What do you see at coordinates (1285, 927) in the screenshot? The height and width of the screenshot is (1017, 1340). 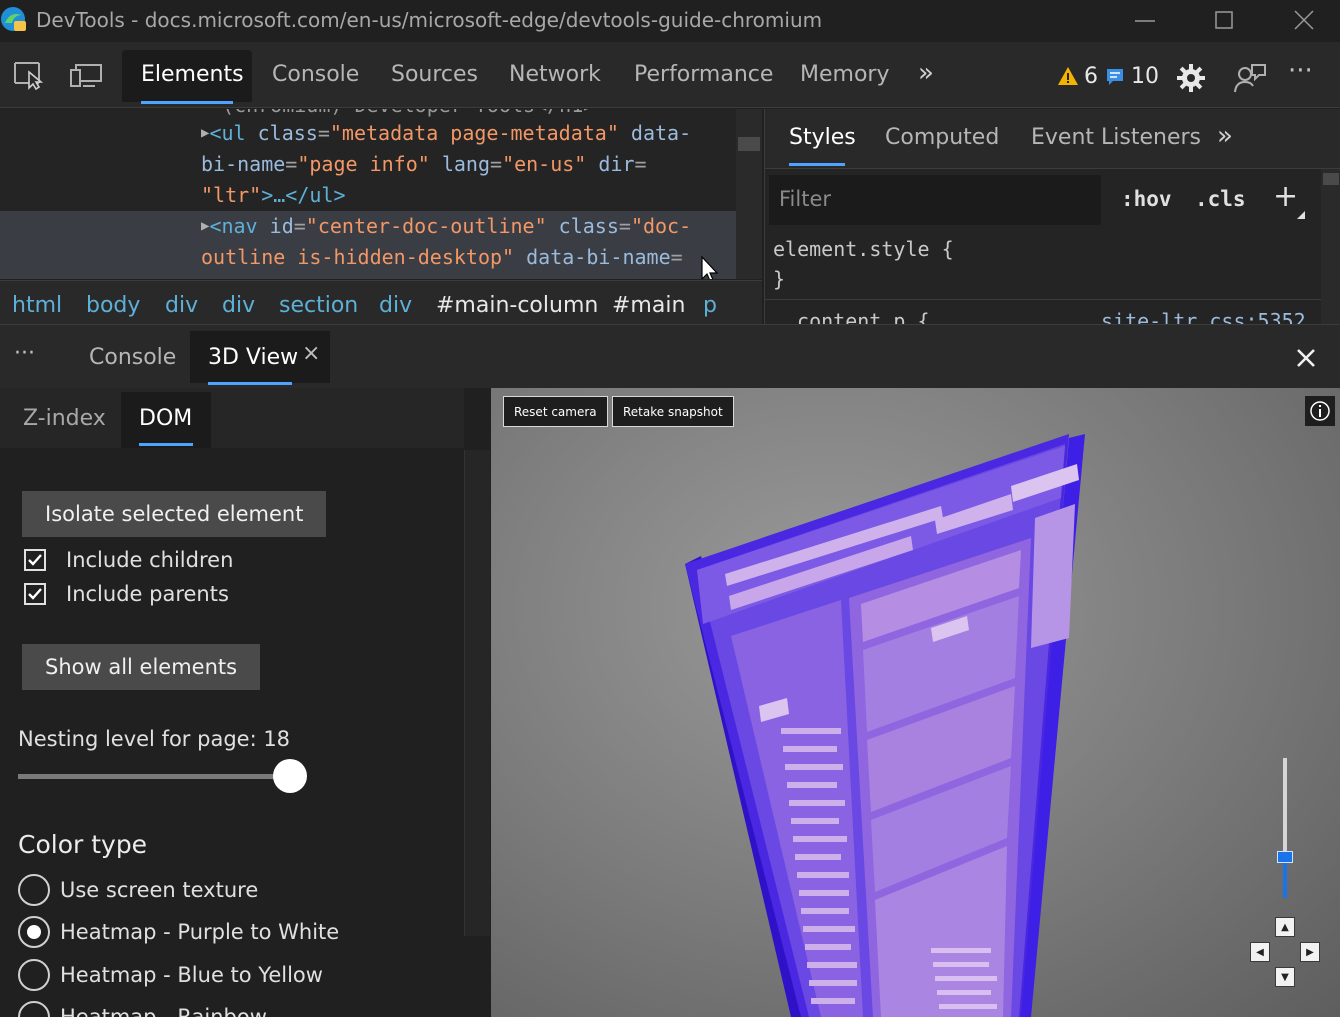 I see `pan-up-icon: ▲` at bounding box center [1285, 927].